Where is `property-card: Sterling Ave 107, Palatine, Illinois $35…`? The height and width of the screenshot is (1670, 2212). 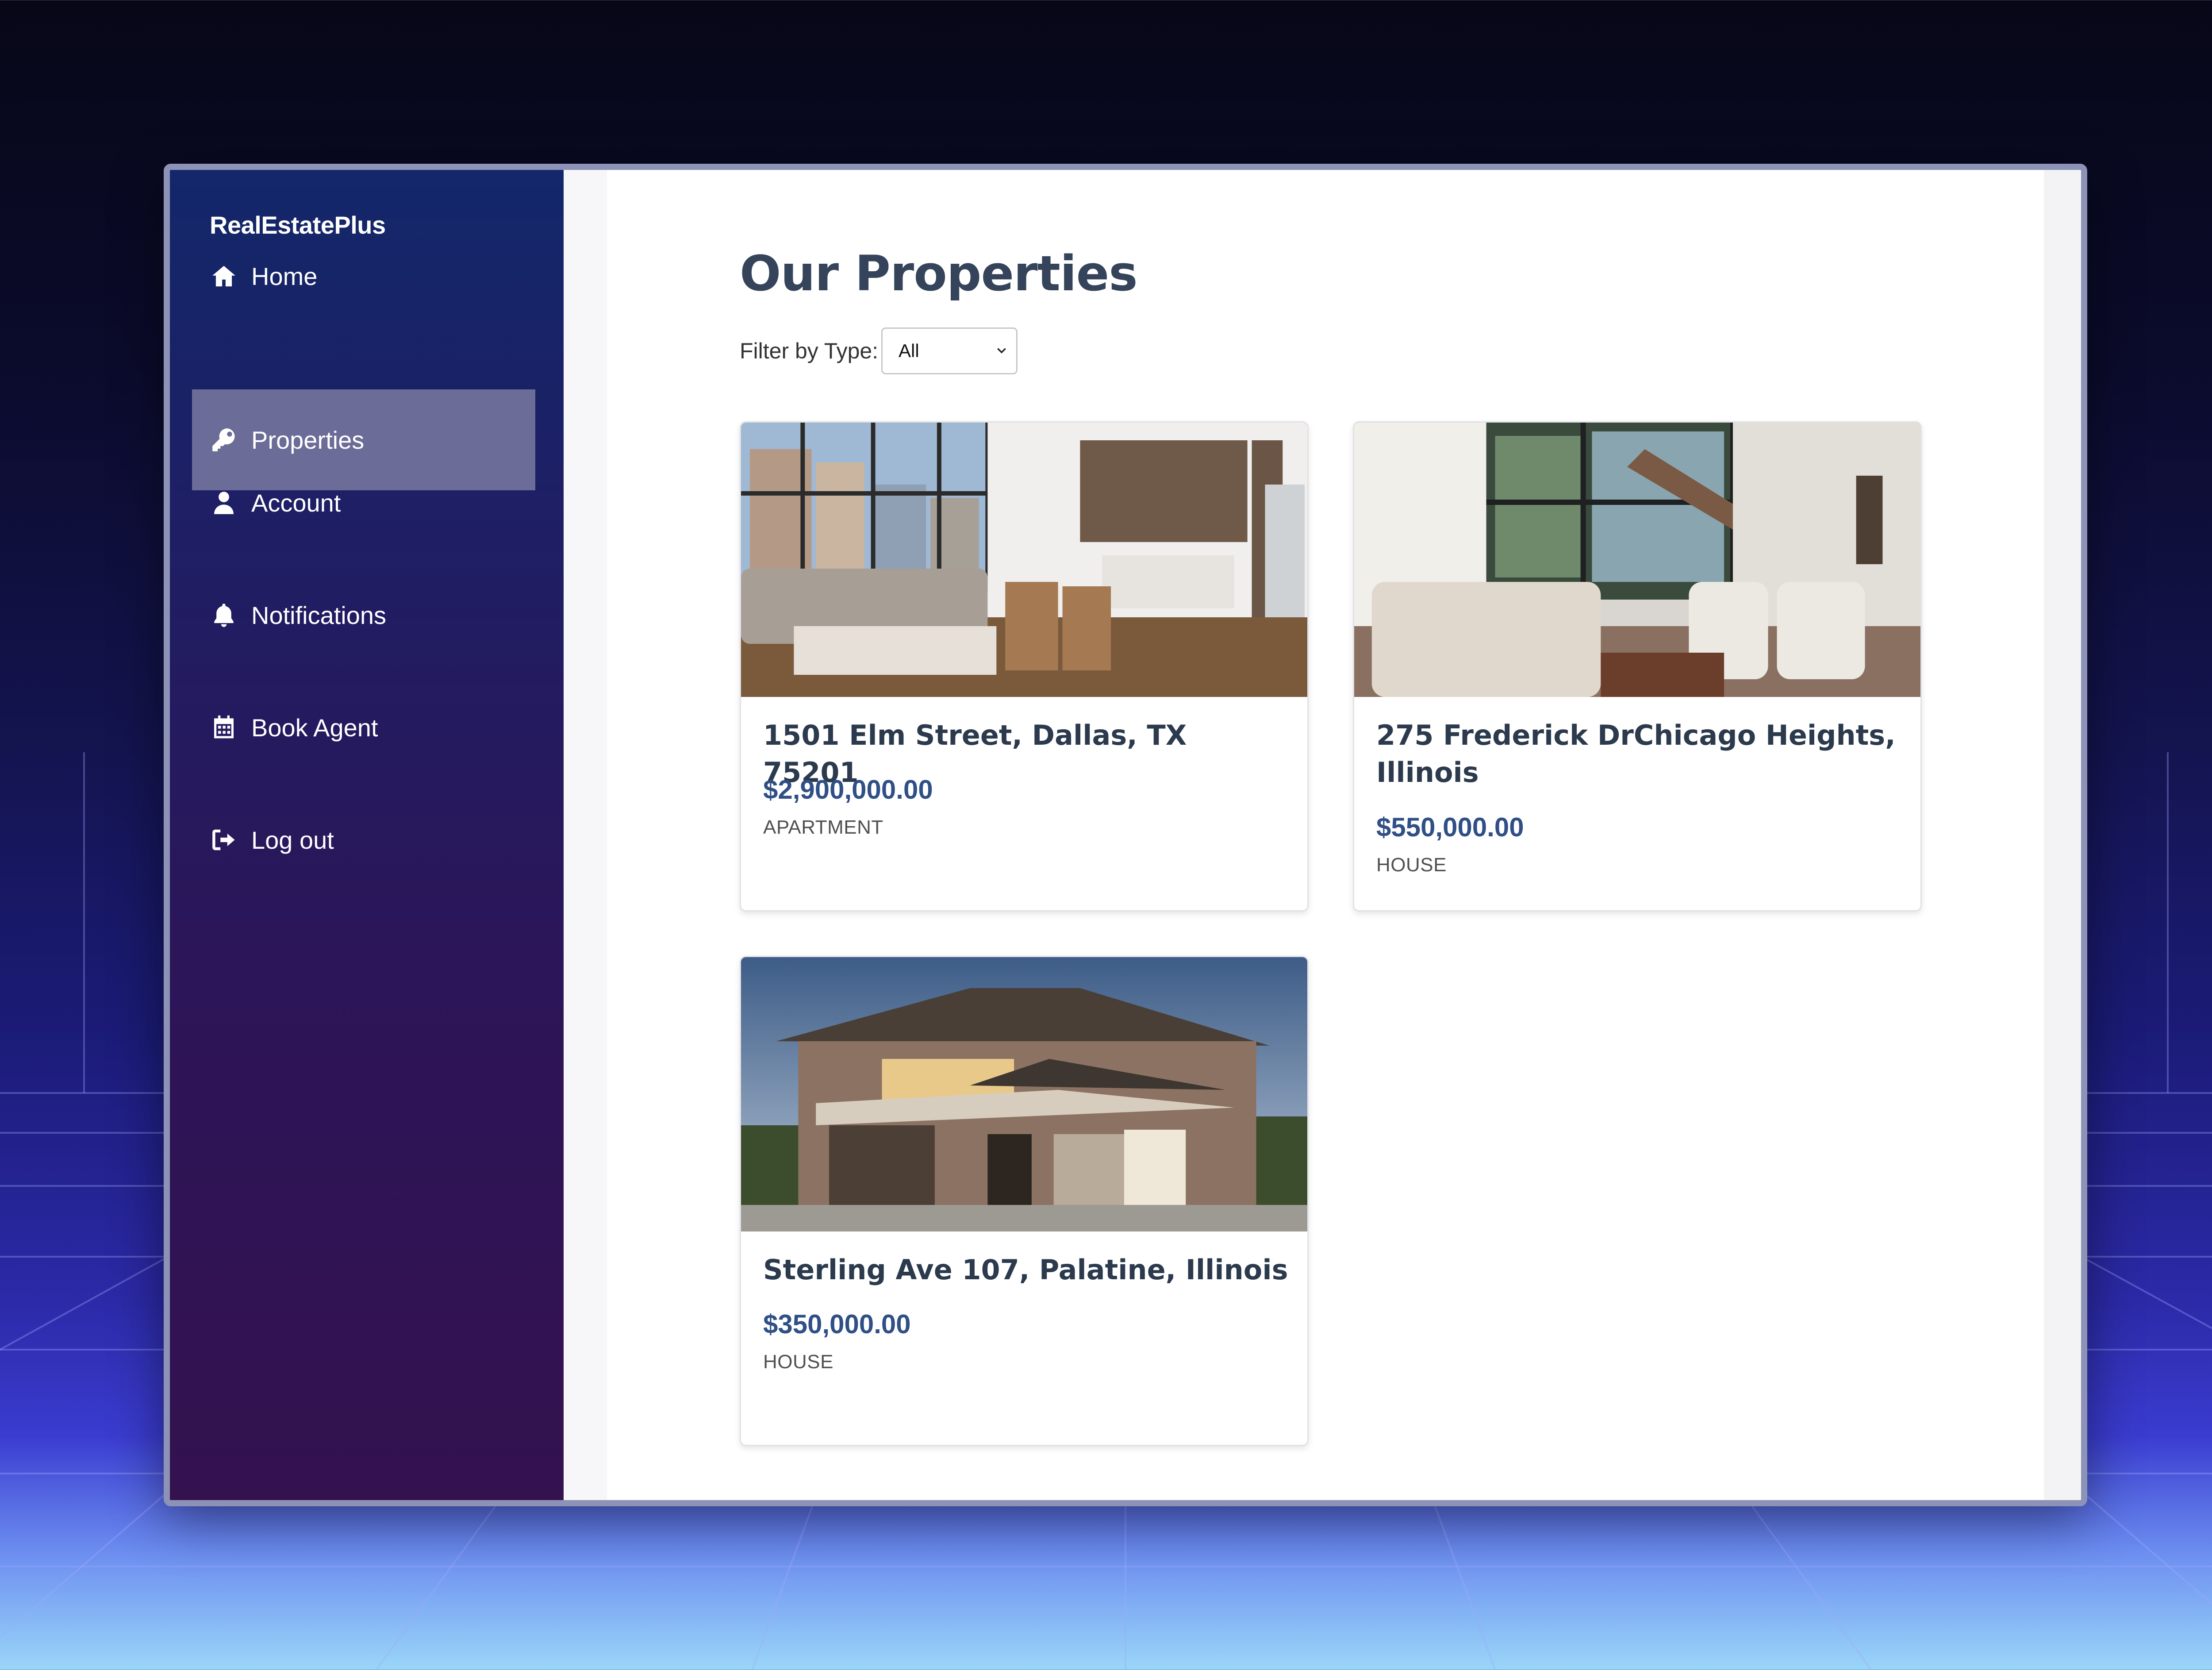 property-card: Sterling Ave 107, Palatine, Illinois $35… is located at coordinates (1025, 1201).